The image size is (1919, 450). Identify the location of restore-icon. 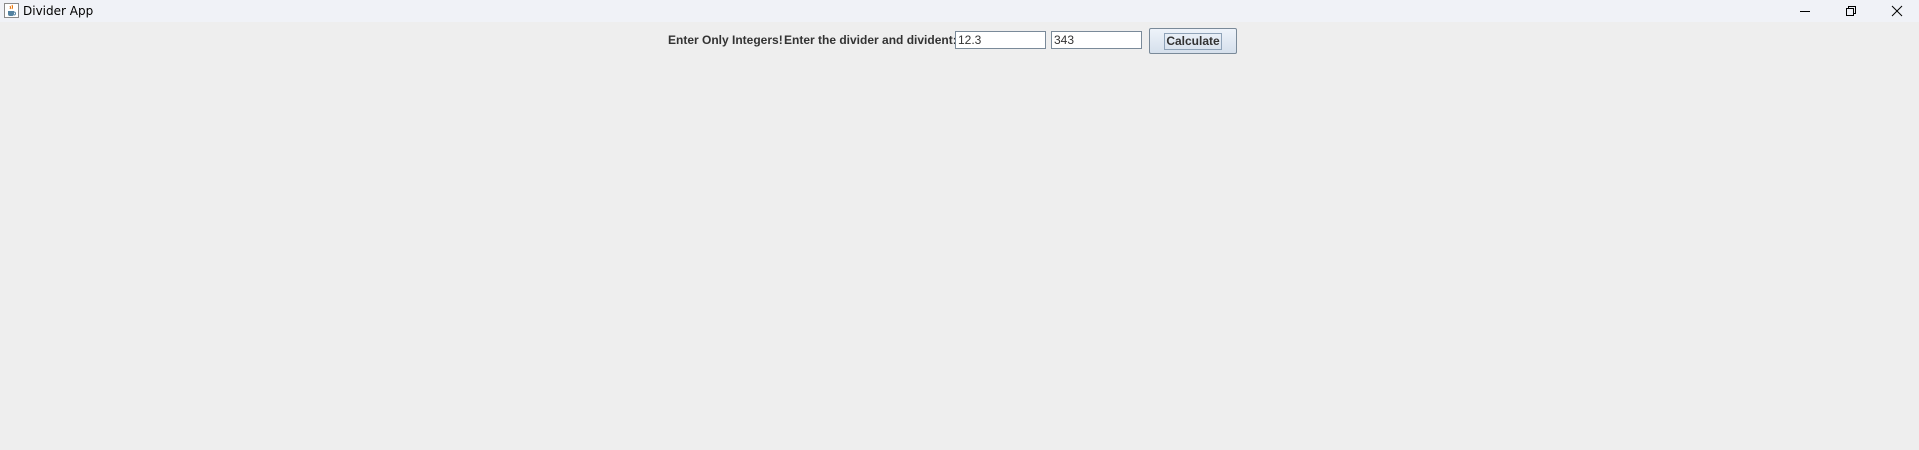
(1851, 11).